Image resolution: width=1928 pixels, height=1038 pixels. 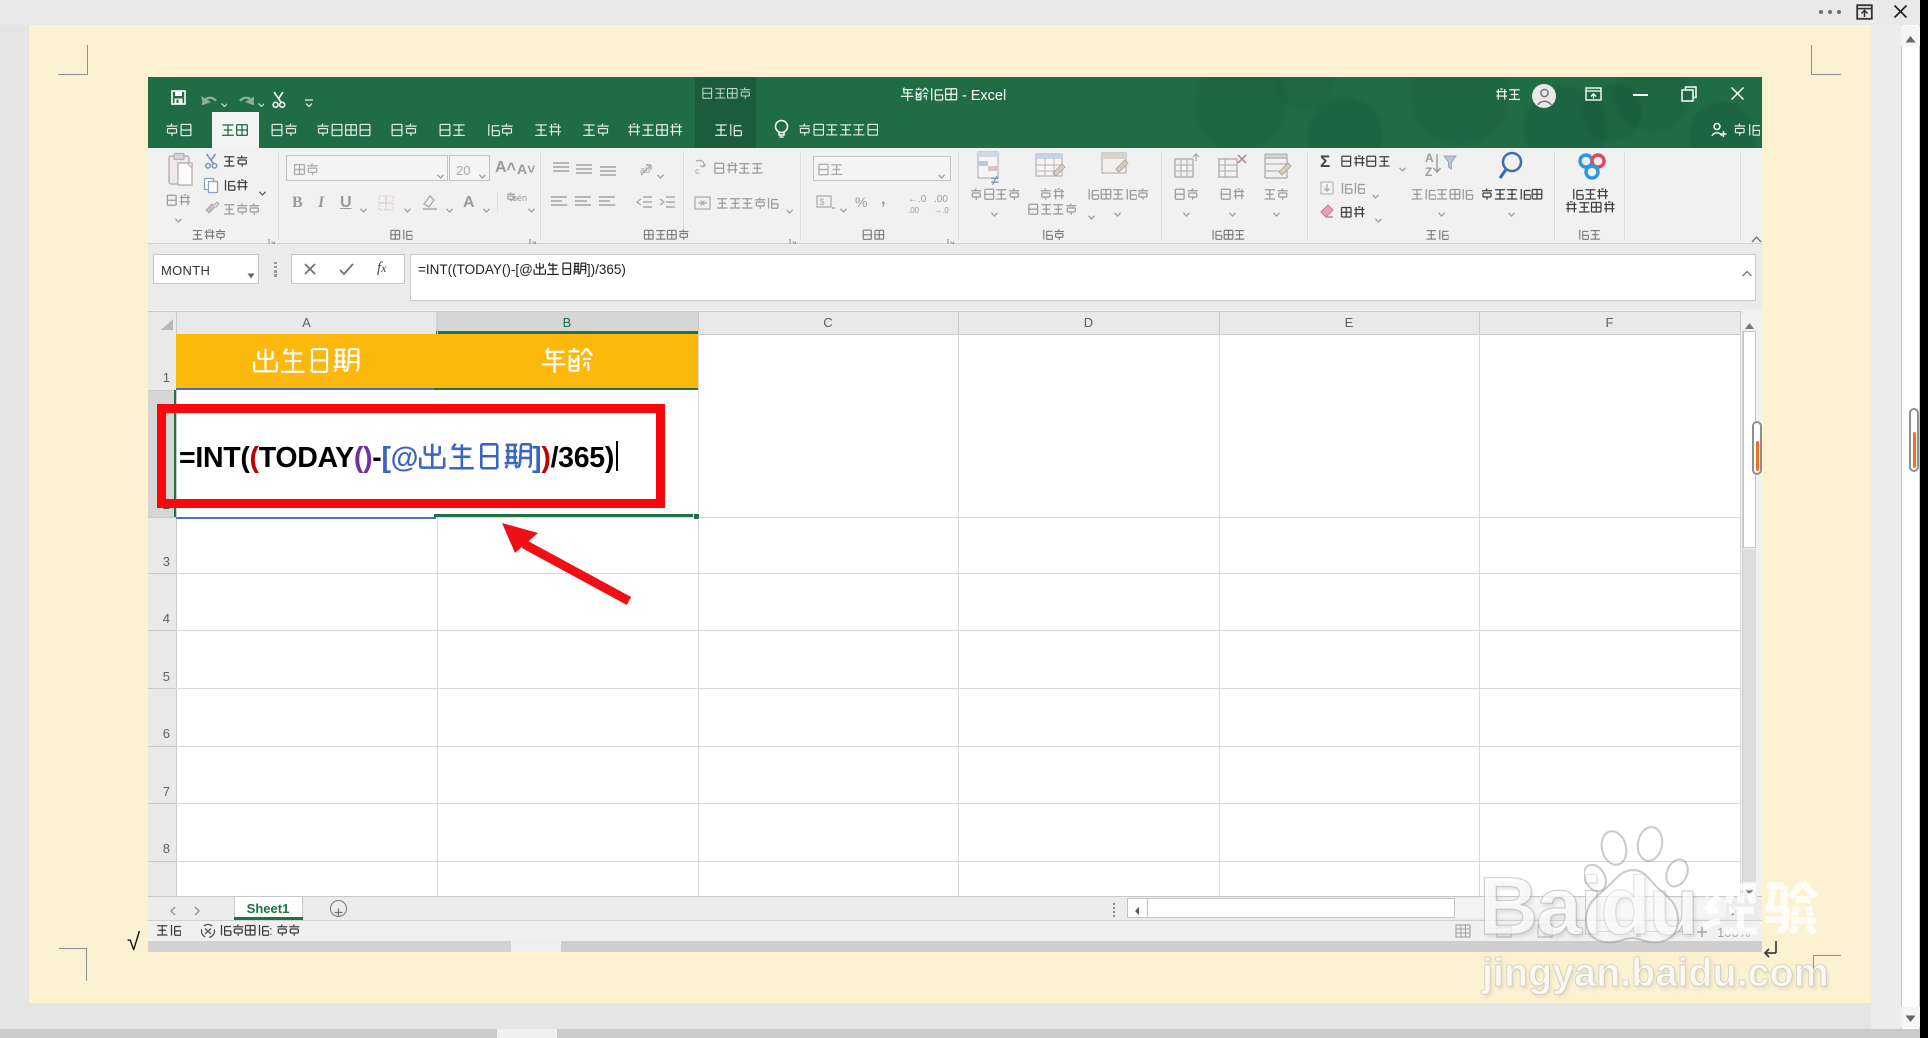 What do you see at coordinates (645, 170) in the screenshot?
I see `svg-text: ab` at bounding box center [645, 170].